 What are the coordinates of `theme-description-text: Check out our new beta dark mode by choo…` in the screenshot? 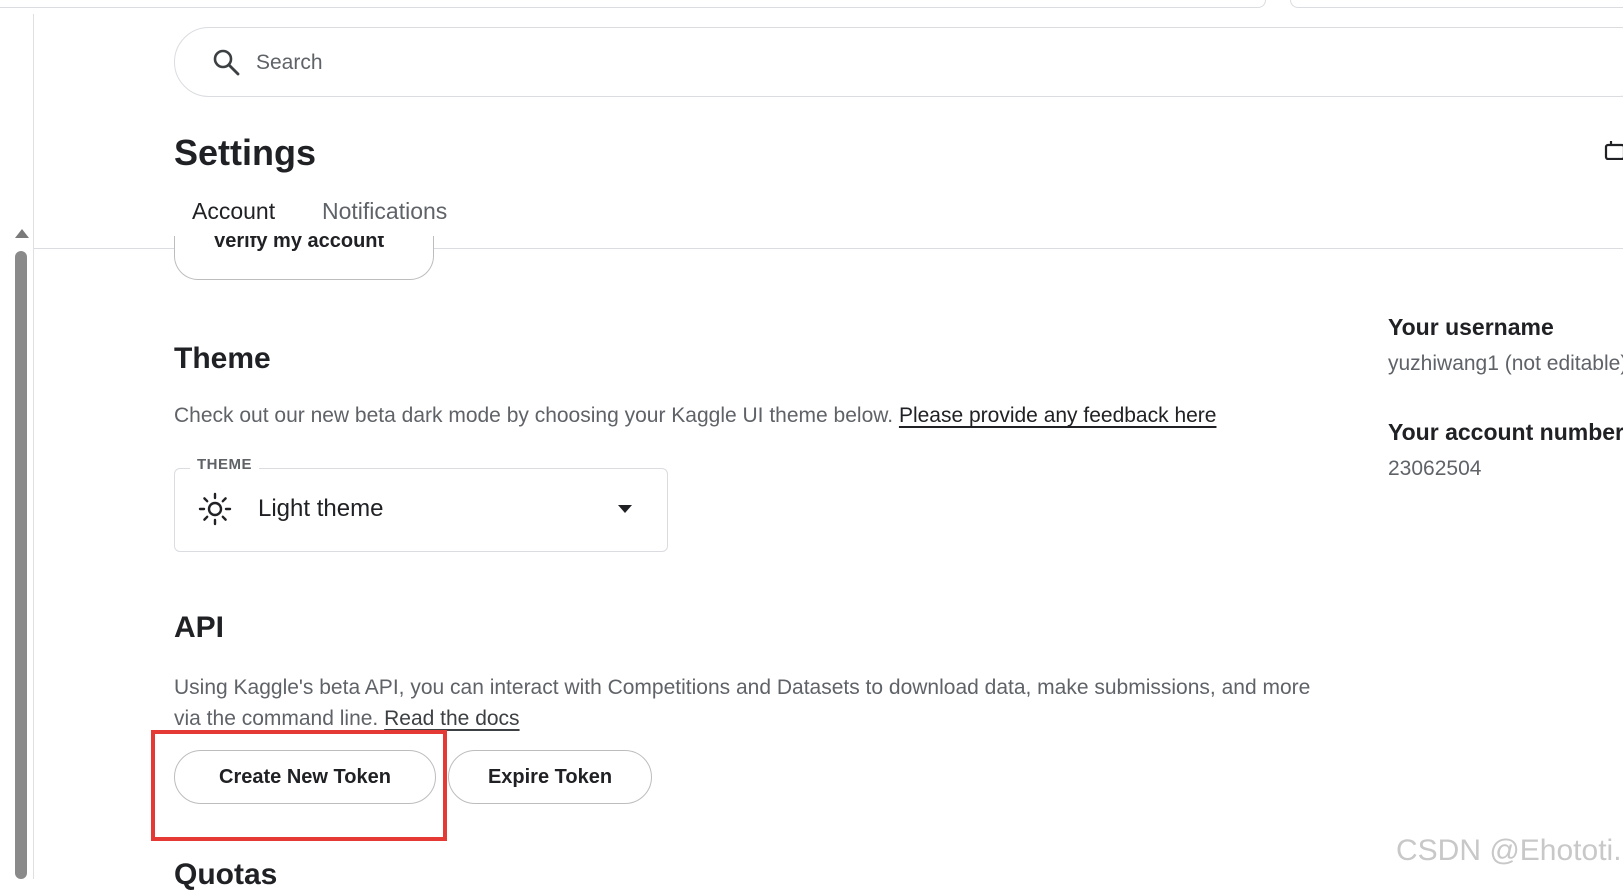 It's located at (534, 415).